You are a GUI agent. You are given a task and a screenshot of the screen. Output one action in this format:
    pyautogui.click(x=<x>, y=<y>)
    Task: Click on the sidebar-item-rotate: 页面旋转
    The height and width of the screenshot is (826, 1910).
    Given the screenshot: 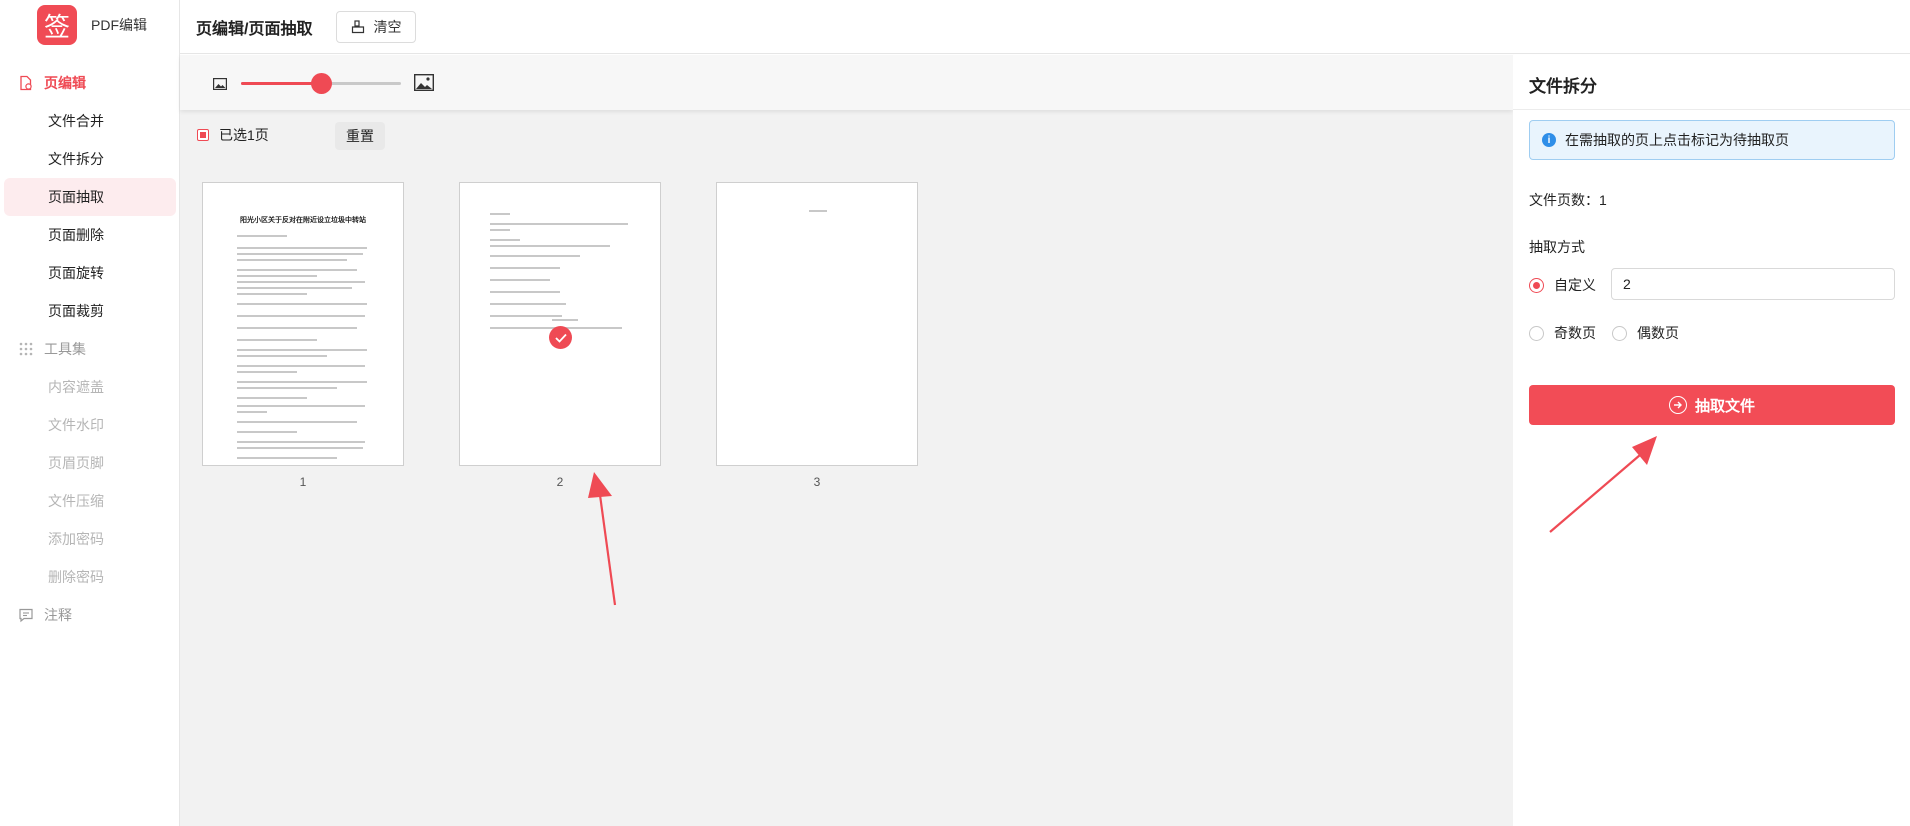 What is the action you would take?
    pyautogui.click(x=90, y=273)
    